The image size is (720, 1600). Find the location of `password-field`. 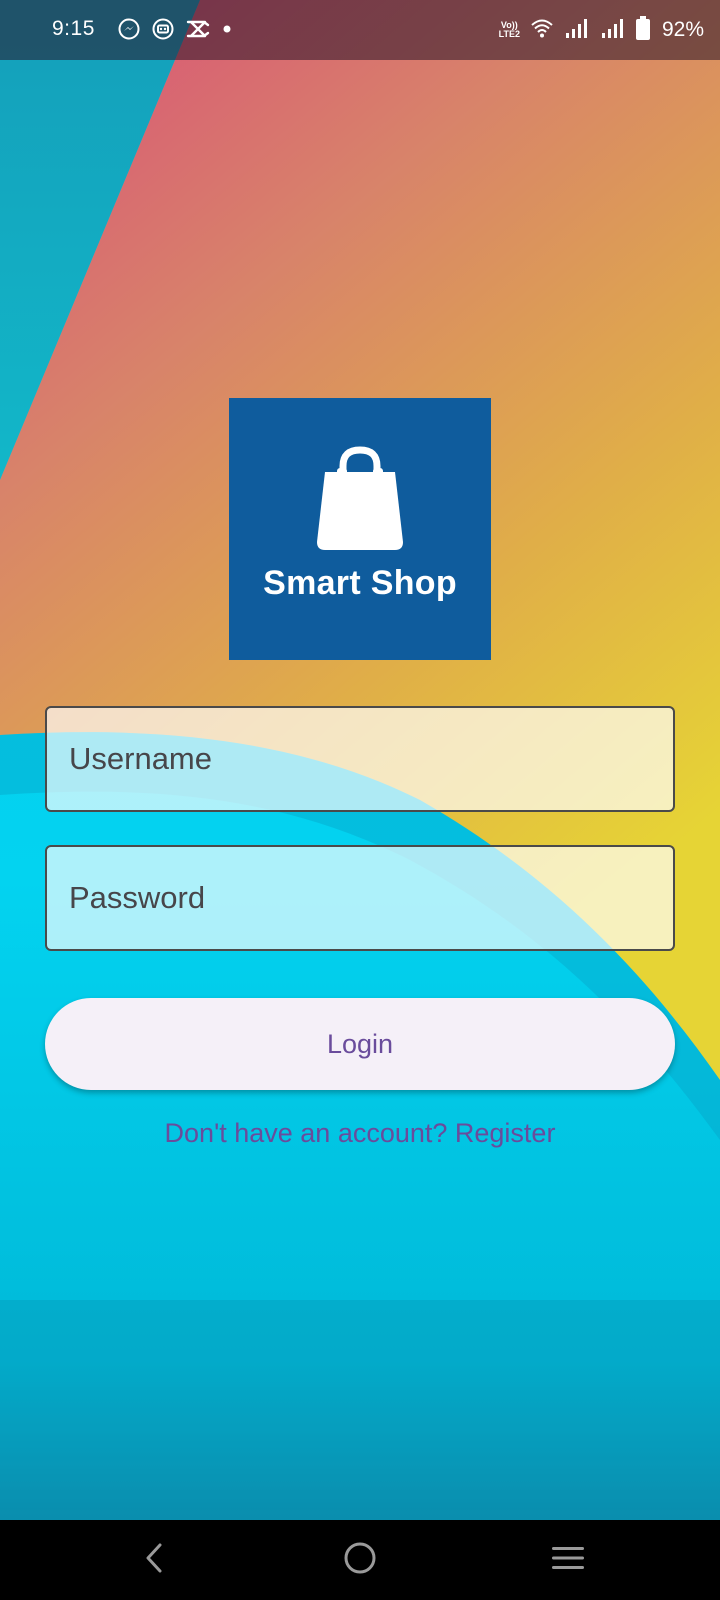

password-field is located at coordinates (360, 898).